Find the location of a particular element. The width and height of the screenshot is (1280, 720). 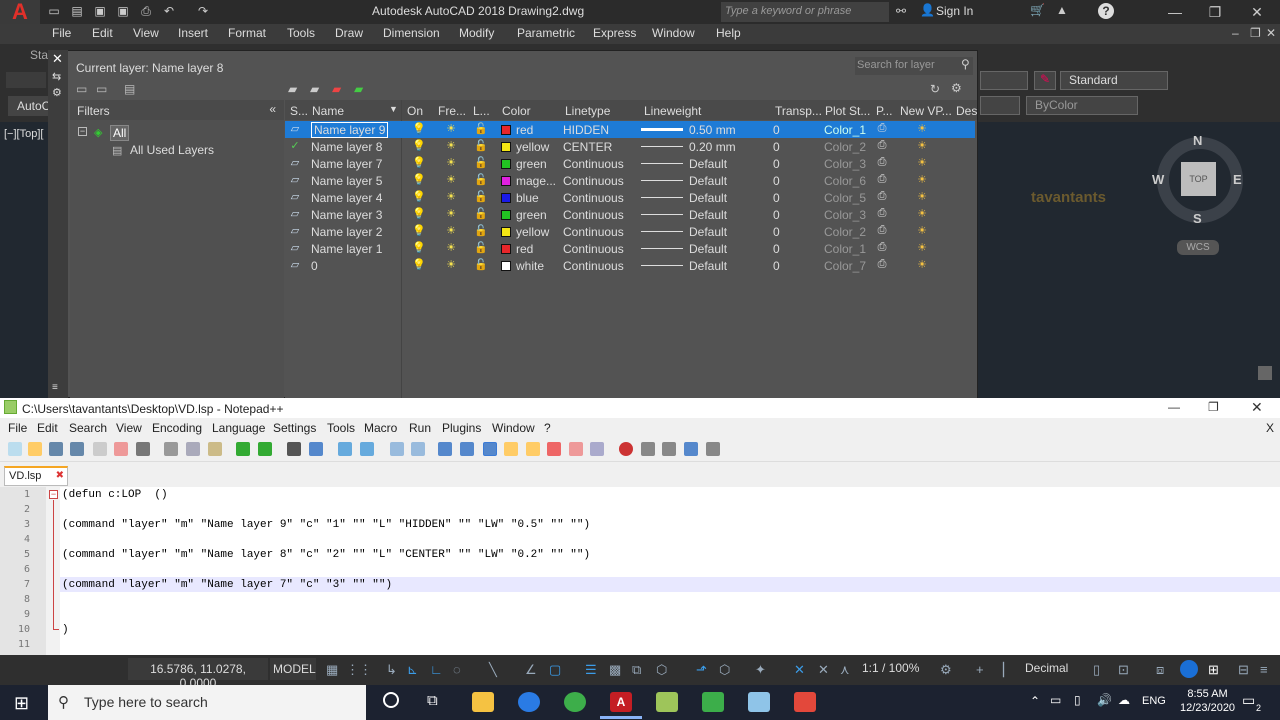

np-folder-workspace-icon is located at coordinates (576, 449).